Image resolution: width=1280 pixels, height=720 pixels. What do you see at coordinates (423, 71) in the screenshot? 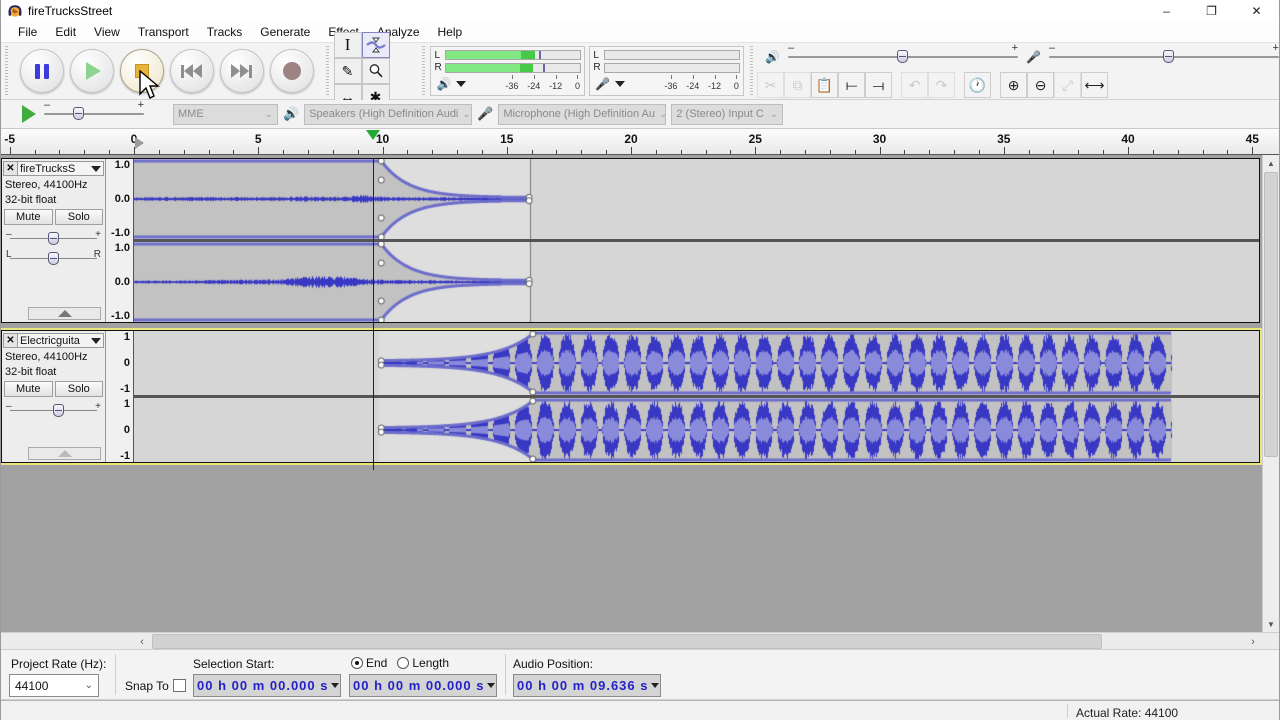
I see `meter-toolbar-grip` at bounding box center [423, 71].